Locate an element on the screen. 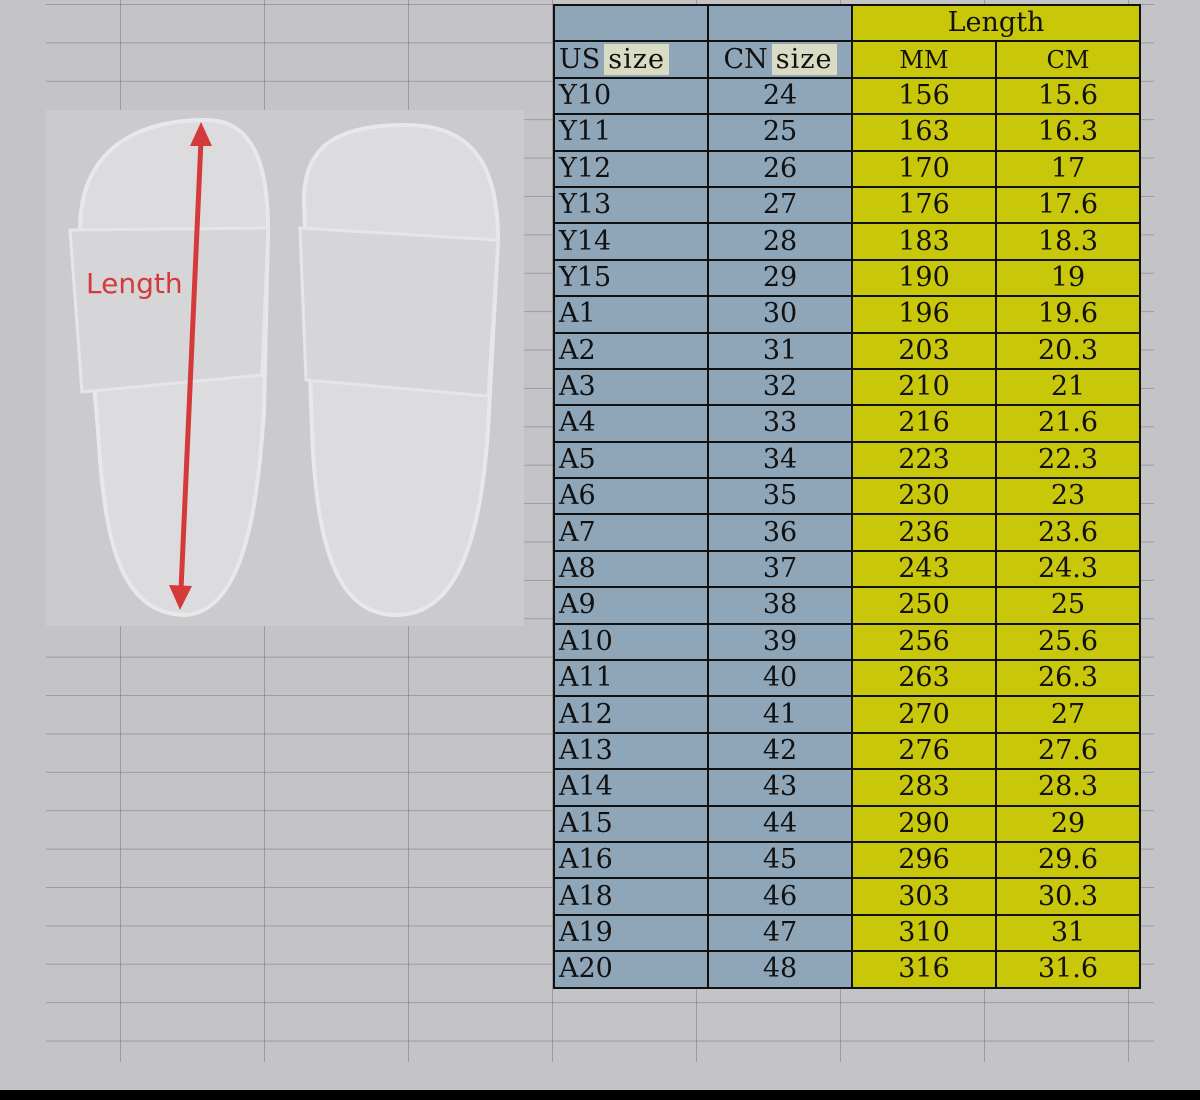  table-group-header-row: Length is located at coordinates (847, 23).